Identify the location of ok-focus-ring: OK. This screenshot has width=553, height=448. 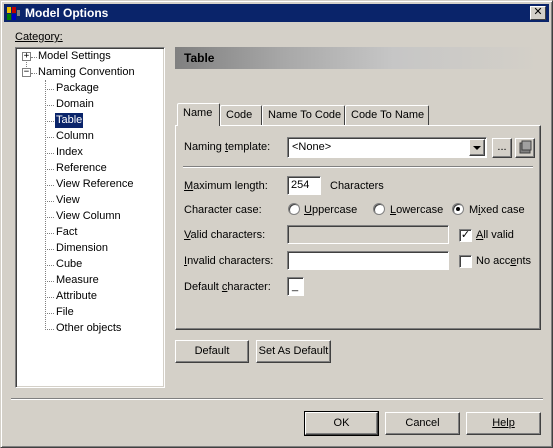
(341, 423).